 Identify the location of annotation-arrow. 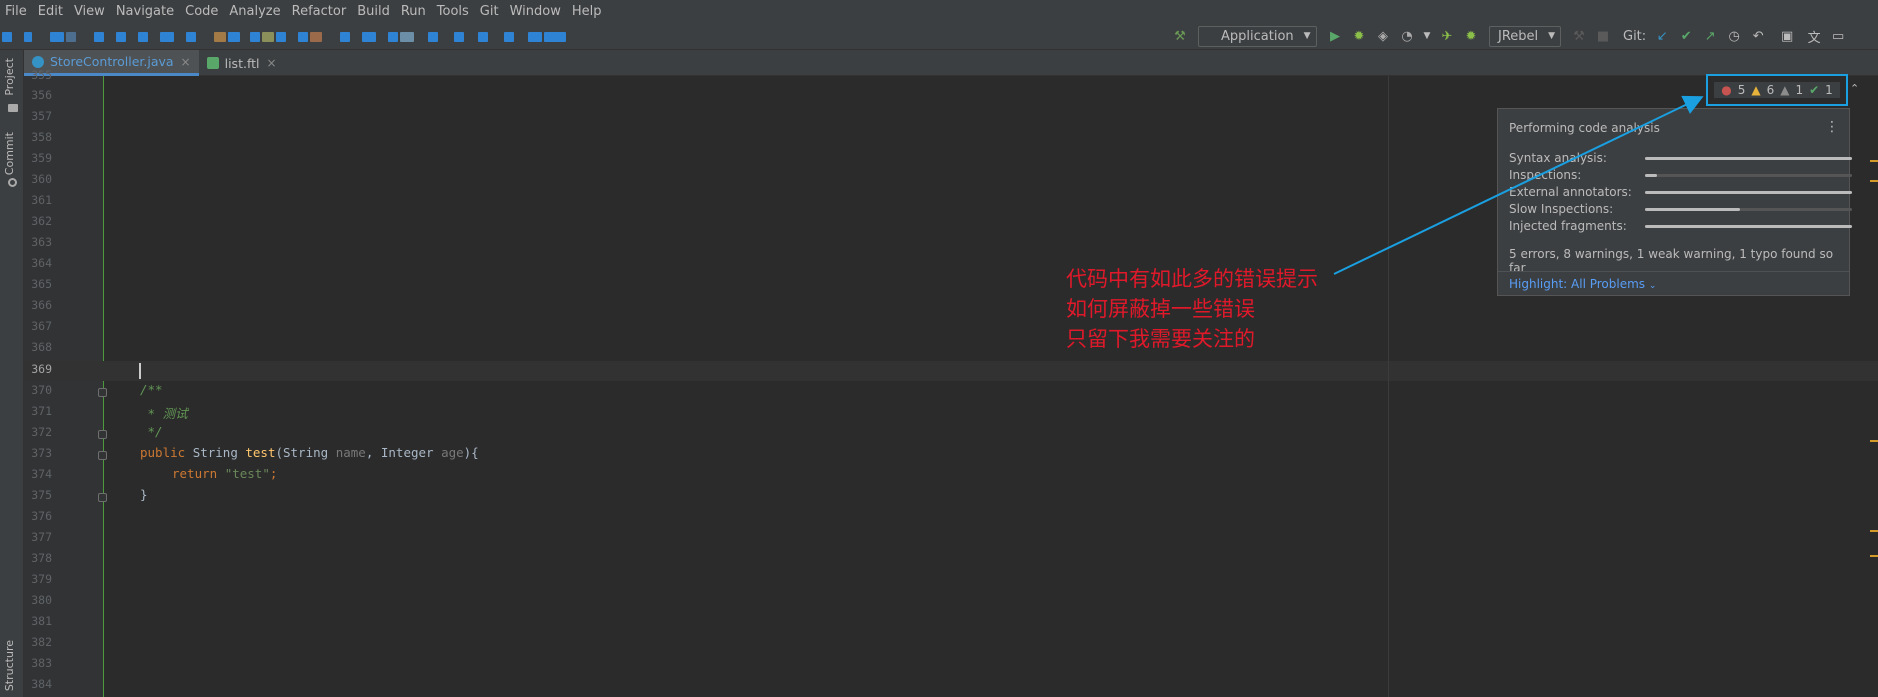
(1518, 185).